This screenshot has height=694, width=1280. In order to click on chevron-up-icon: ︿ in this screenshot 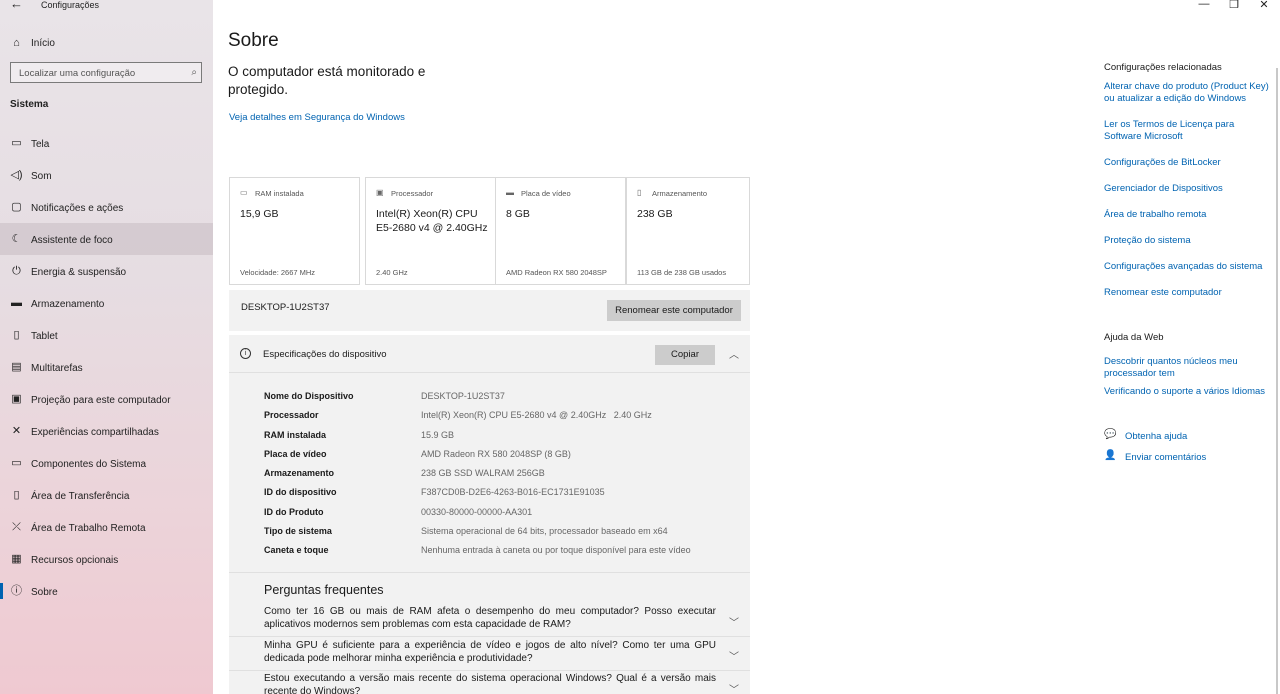, I will do `click(734, 353)`.